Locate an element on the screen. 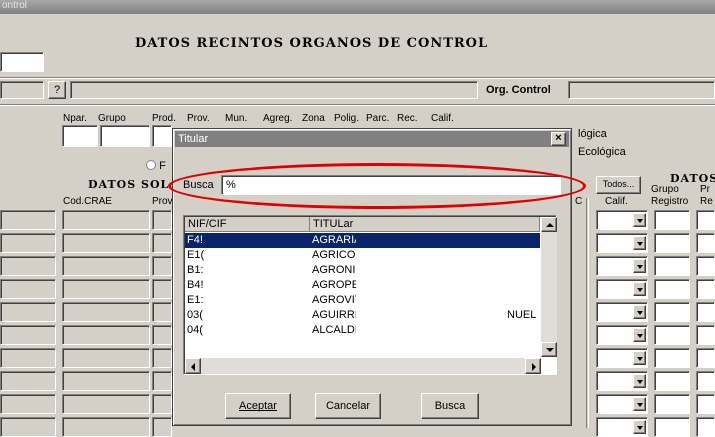 This screenshot has width=715, height=437. close-icon: × is located at coordinates (558, 139).